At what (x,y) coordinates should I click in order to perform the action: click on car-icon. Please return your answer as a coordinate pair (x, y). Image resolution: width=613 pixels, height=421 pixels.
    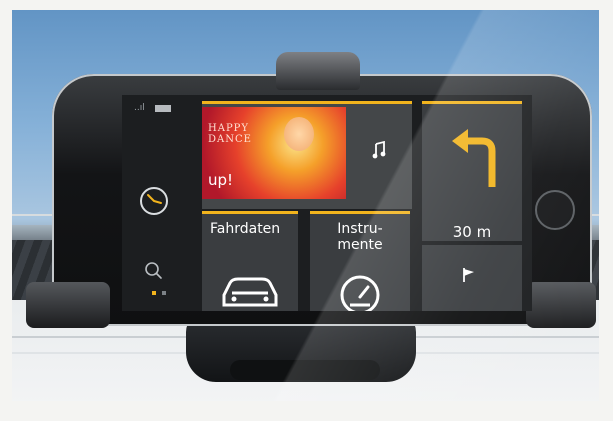
    Looking at the image, I should click on (250, 292).